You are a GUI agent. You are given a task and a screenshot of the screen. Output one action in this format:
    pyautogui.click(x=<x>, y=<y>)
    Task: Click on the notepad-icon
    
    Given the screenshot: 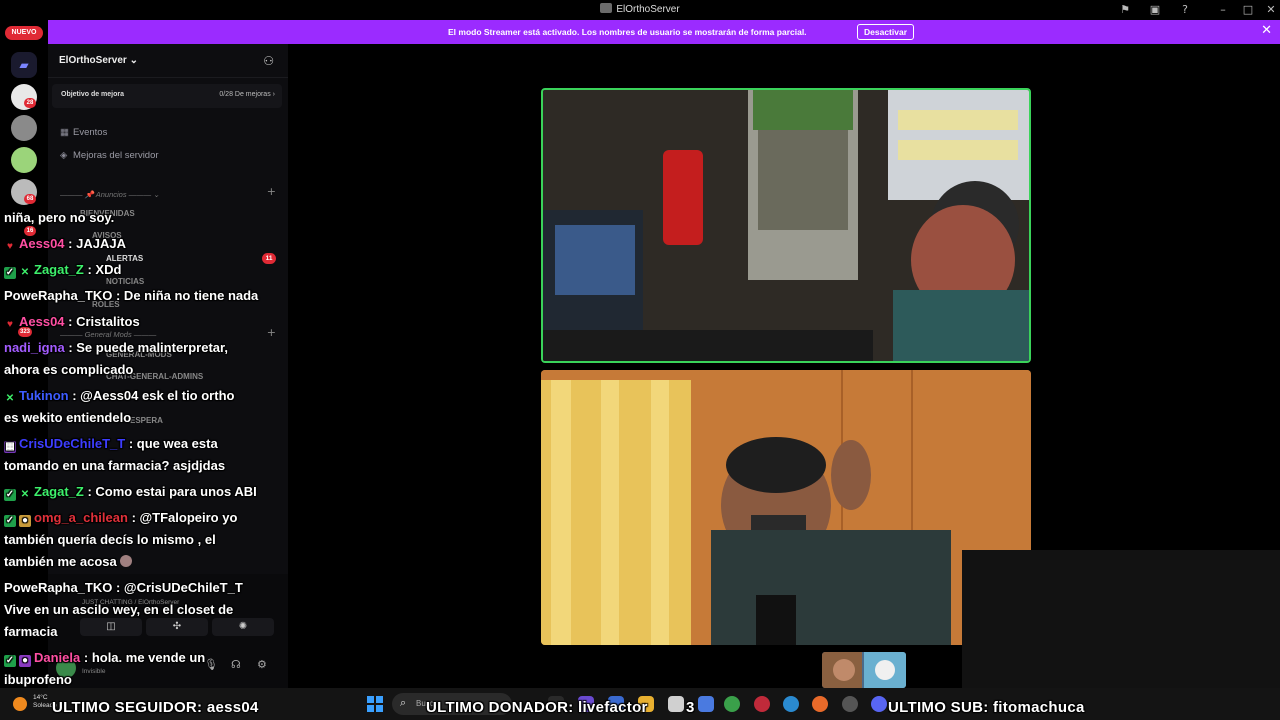 What is the action you would take?
    pyautogui.click(x=676, y=704)
    